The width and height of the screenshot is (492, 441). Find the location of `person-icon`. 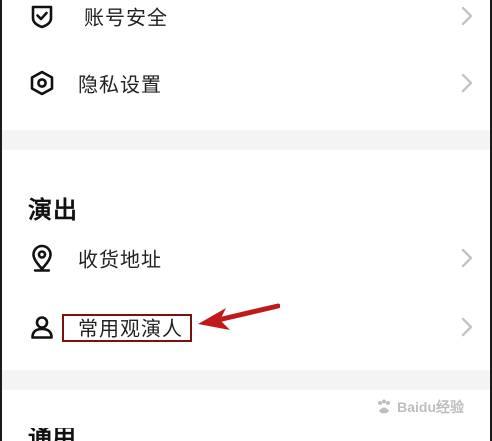

person-icon is located at coordinates (42, 327).